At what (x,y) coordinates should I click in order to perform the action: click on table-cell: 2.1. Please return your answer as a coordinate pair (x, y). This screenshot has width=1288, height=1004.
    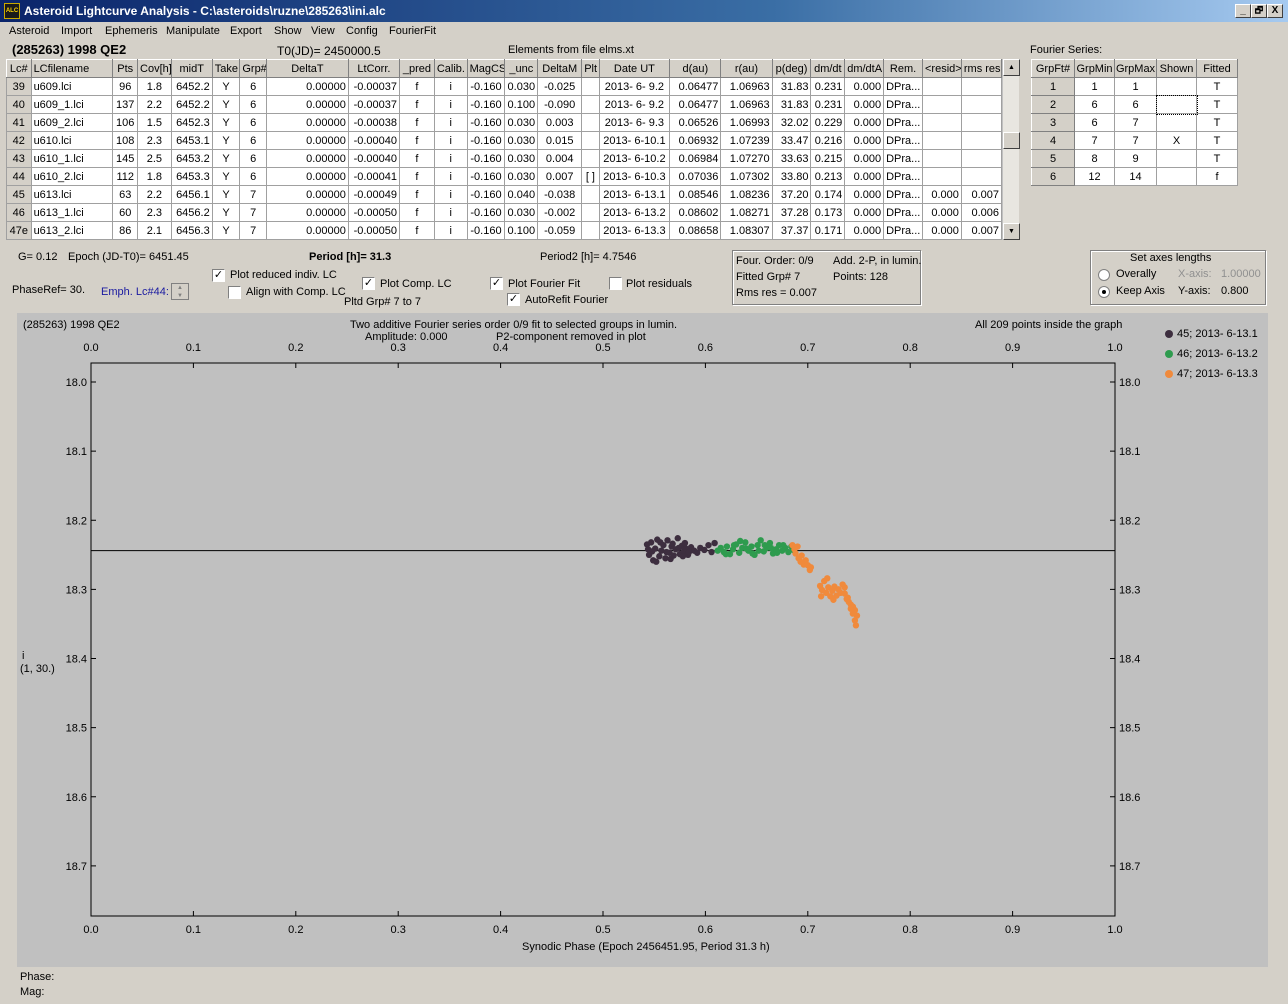
    Looking at the image, I should click on (154, 230).